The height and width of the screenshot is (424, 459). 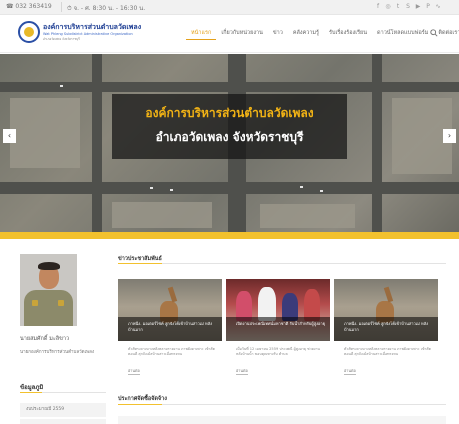 I want to click on sidebar-heading: ข้อมูลภูมิ, so click(x=32, y=387).